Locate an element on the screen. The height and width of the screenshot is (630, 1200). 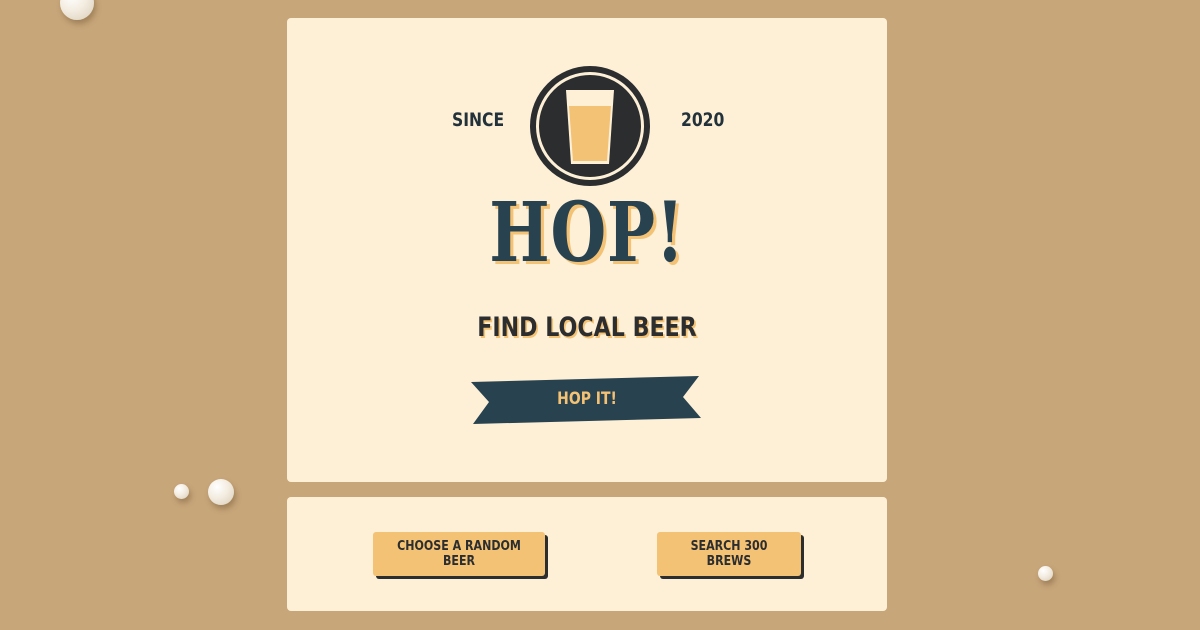
hop-it-label: HOP IT! is located at coordinates (587, 399).